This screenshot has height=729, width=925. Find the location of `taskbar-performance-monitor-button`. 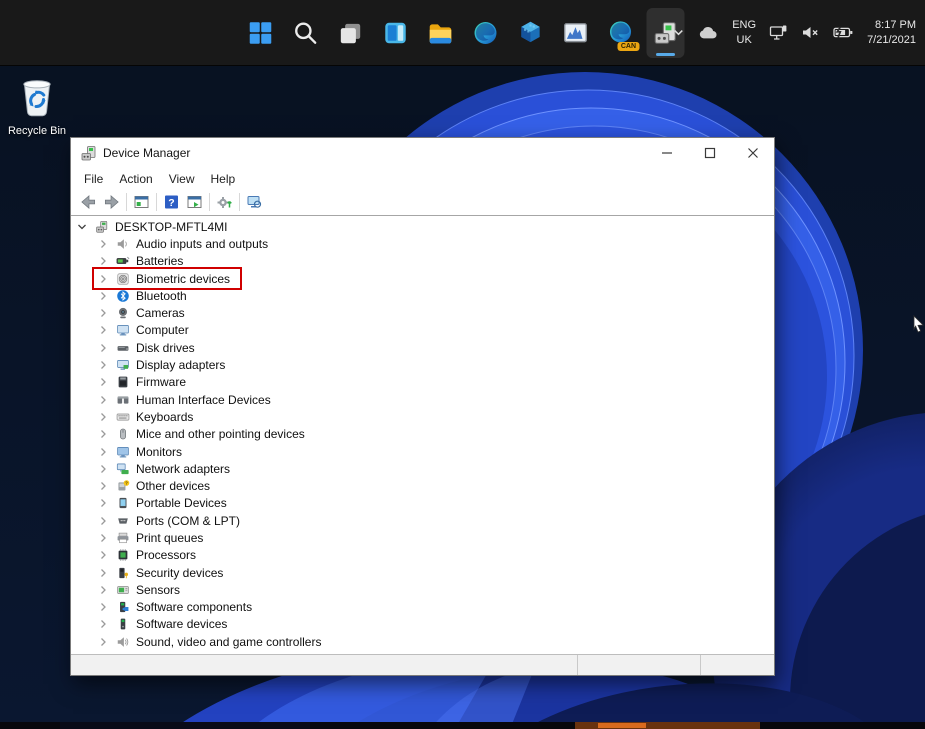

taskbar-performance-monitor-button is located at coordinates (575, 33).